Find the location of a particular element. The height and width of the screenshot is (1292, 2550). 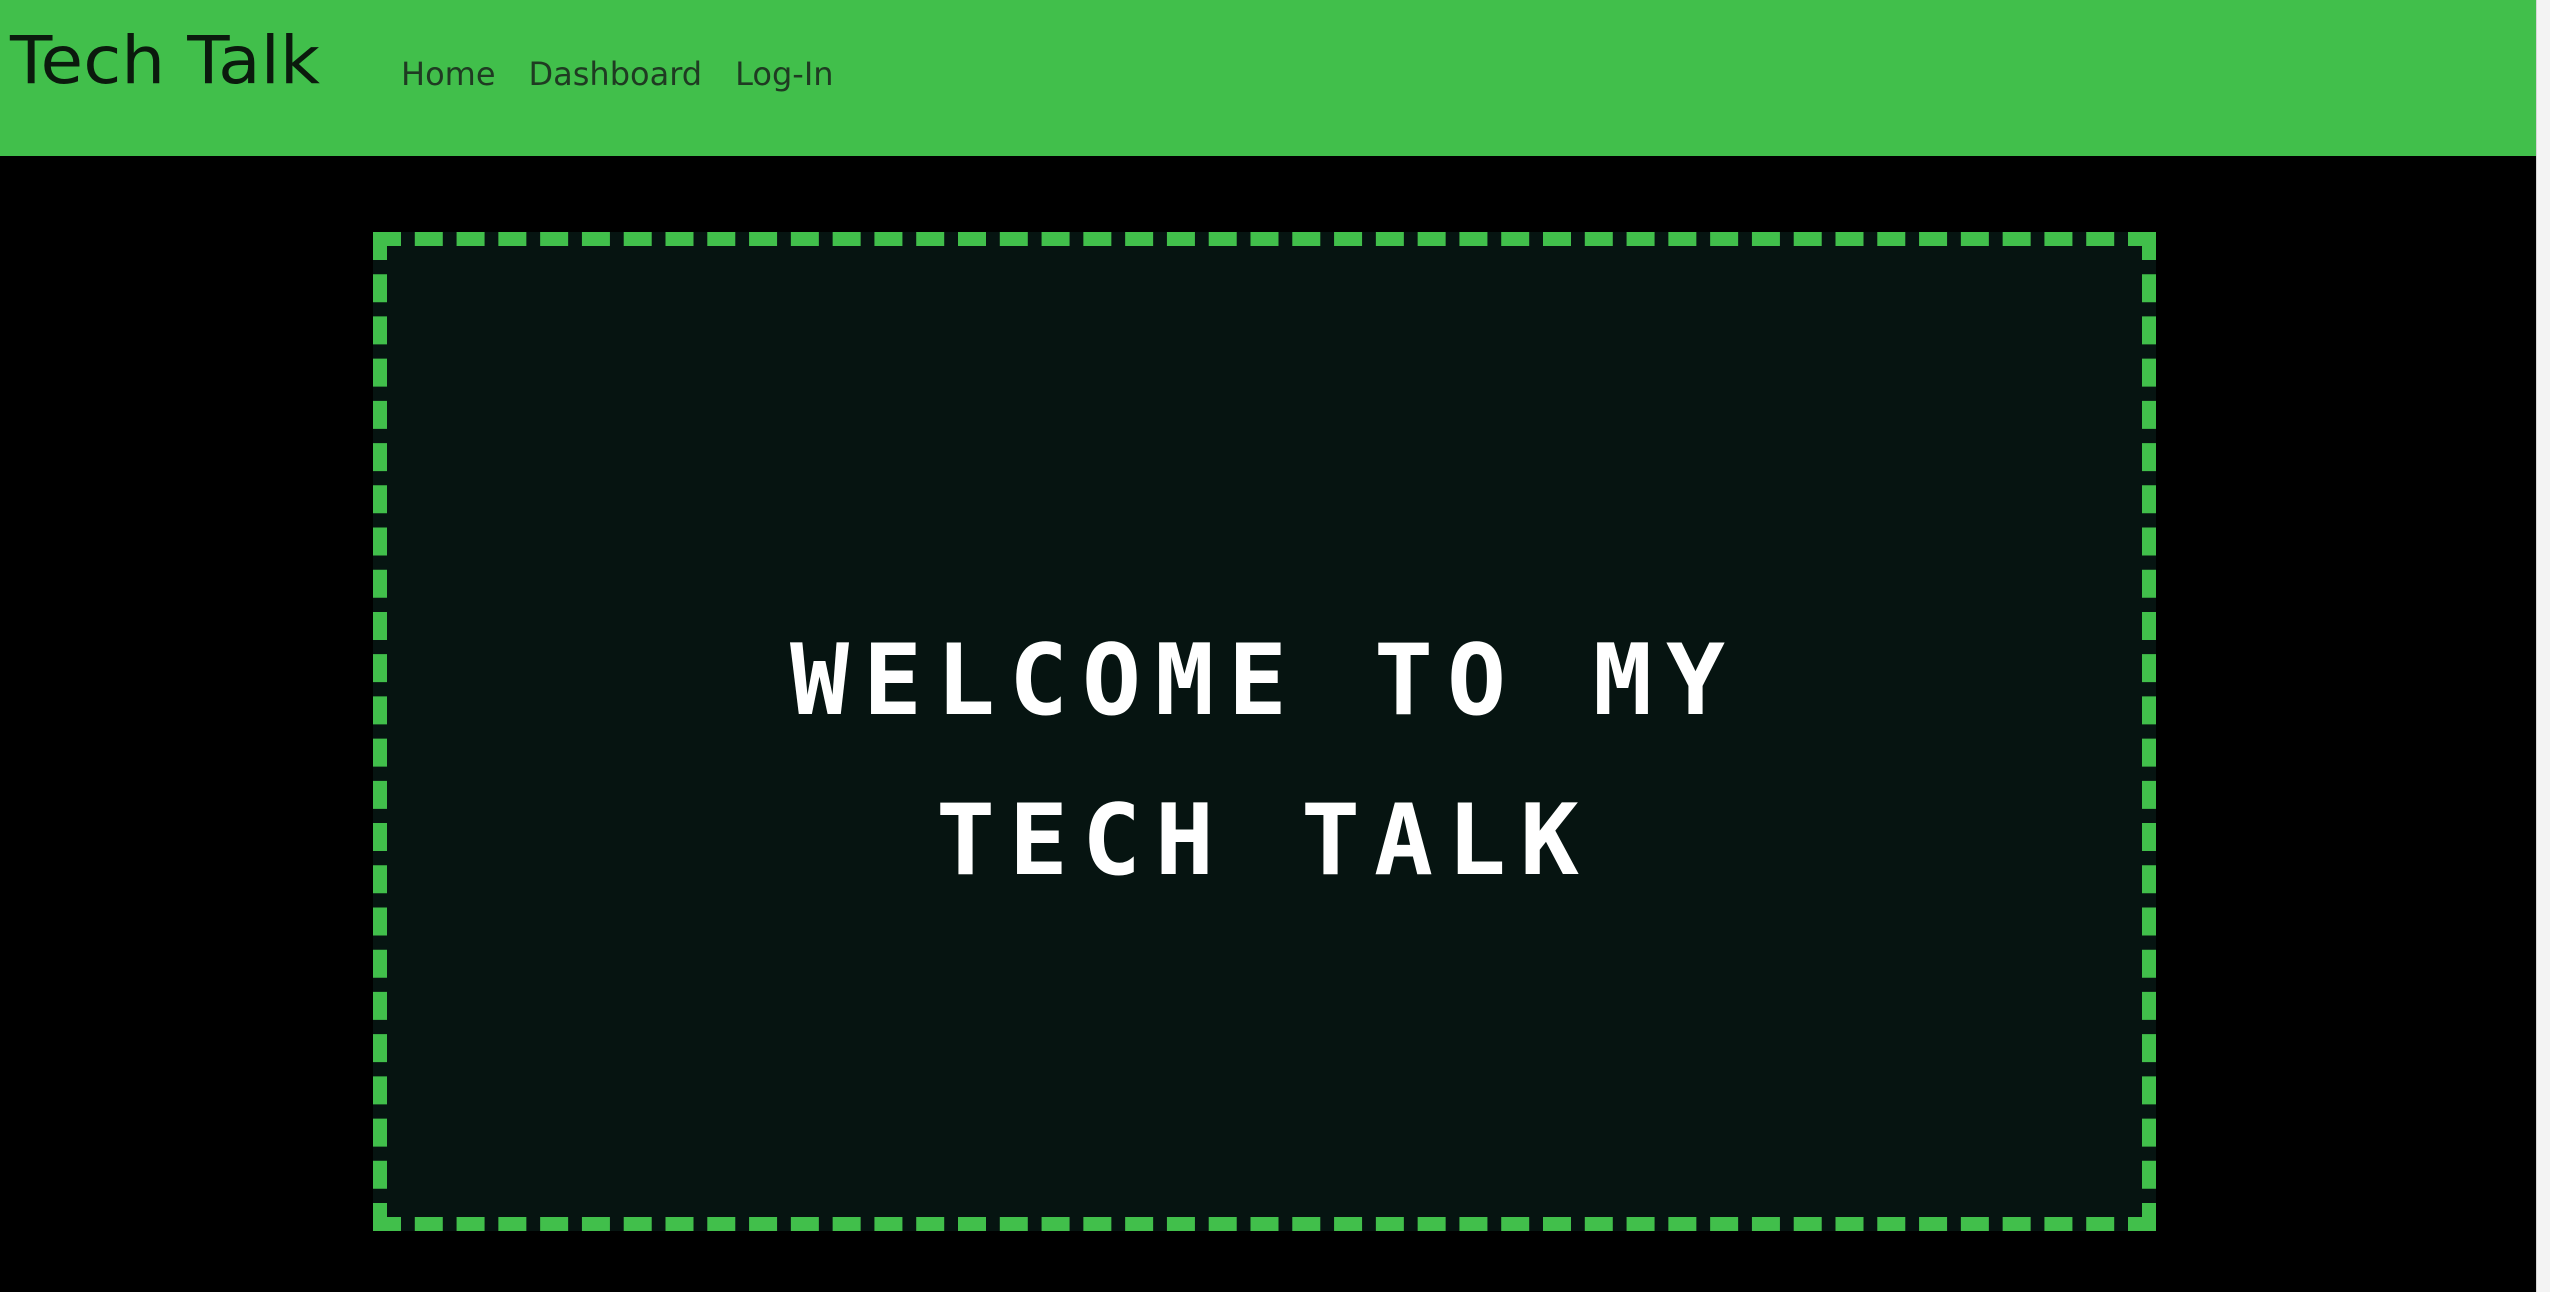

nav-links: Home Dashboard Log-In is located at coordinates (634, 74).